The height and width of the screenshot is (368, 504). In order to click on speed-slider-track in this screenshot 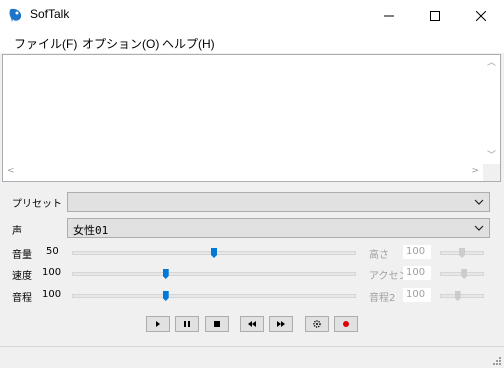, I will do `click(214, 274)`.